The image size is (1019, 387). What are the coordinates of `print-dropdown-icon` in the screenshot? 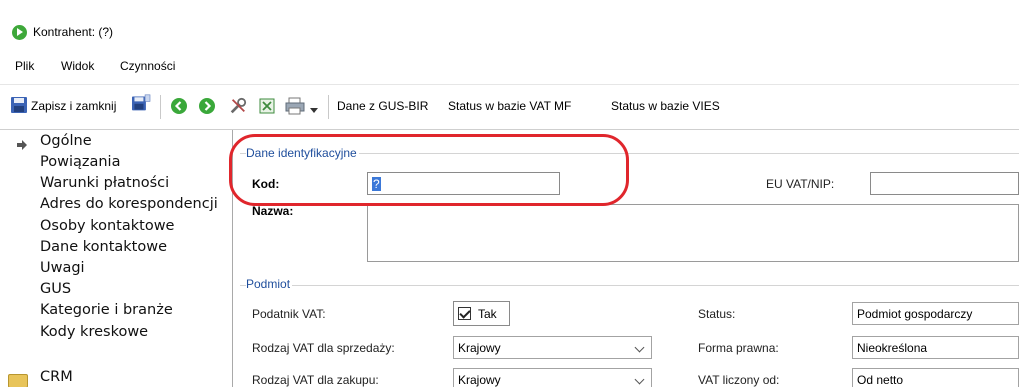 It's located at (314, 111).